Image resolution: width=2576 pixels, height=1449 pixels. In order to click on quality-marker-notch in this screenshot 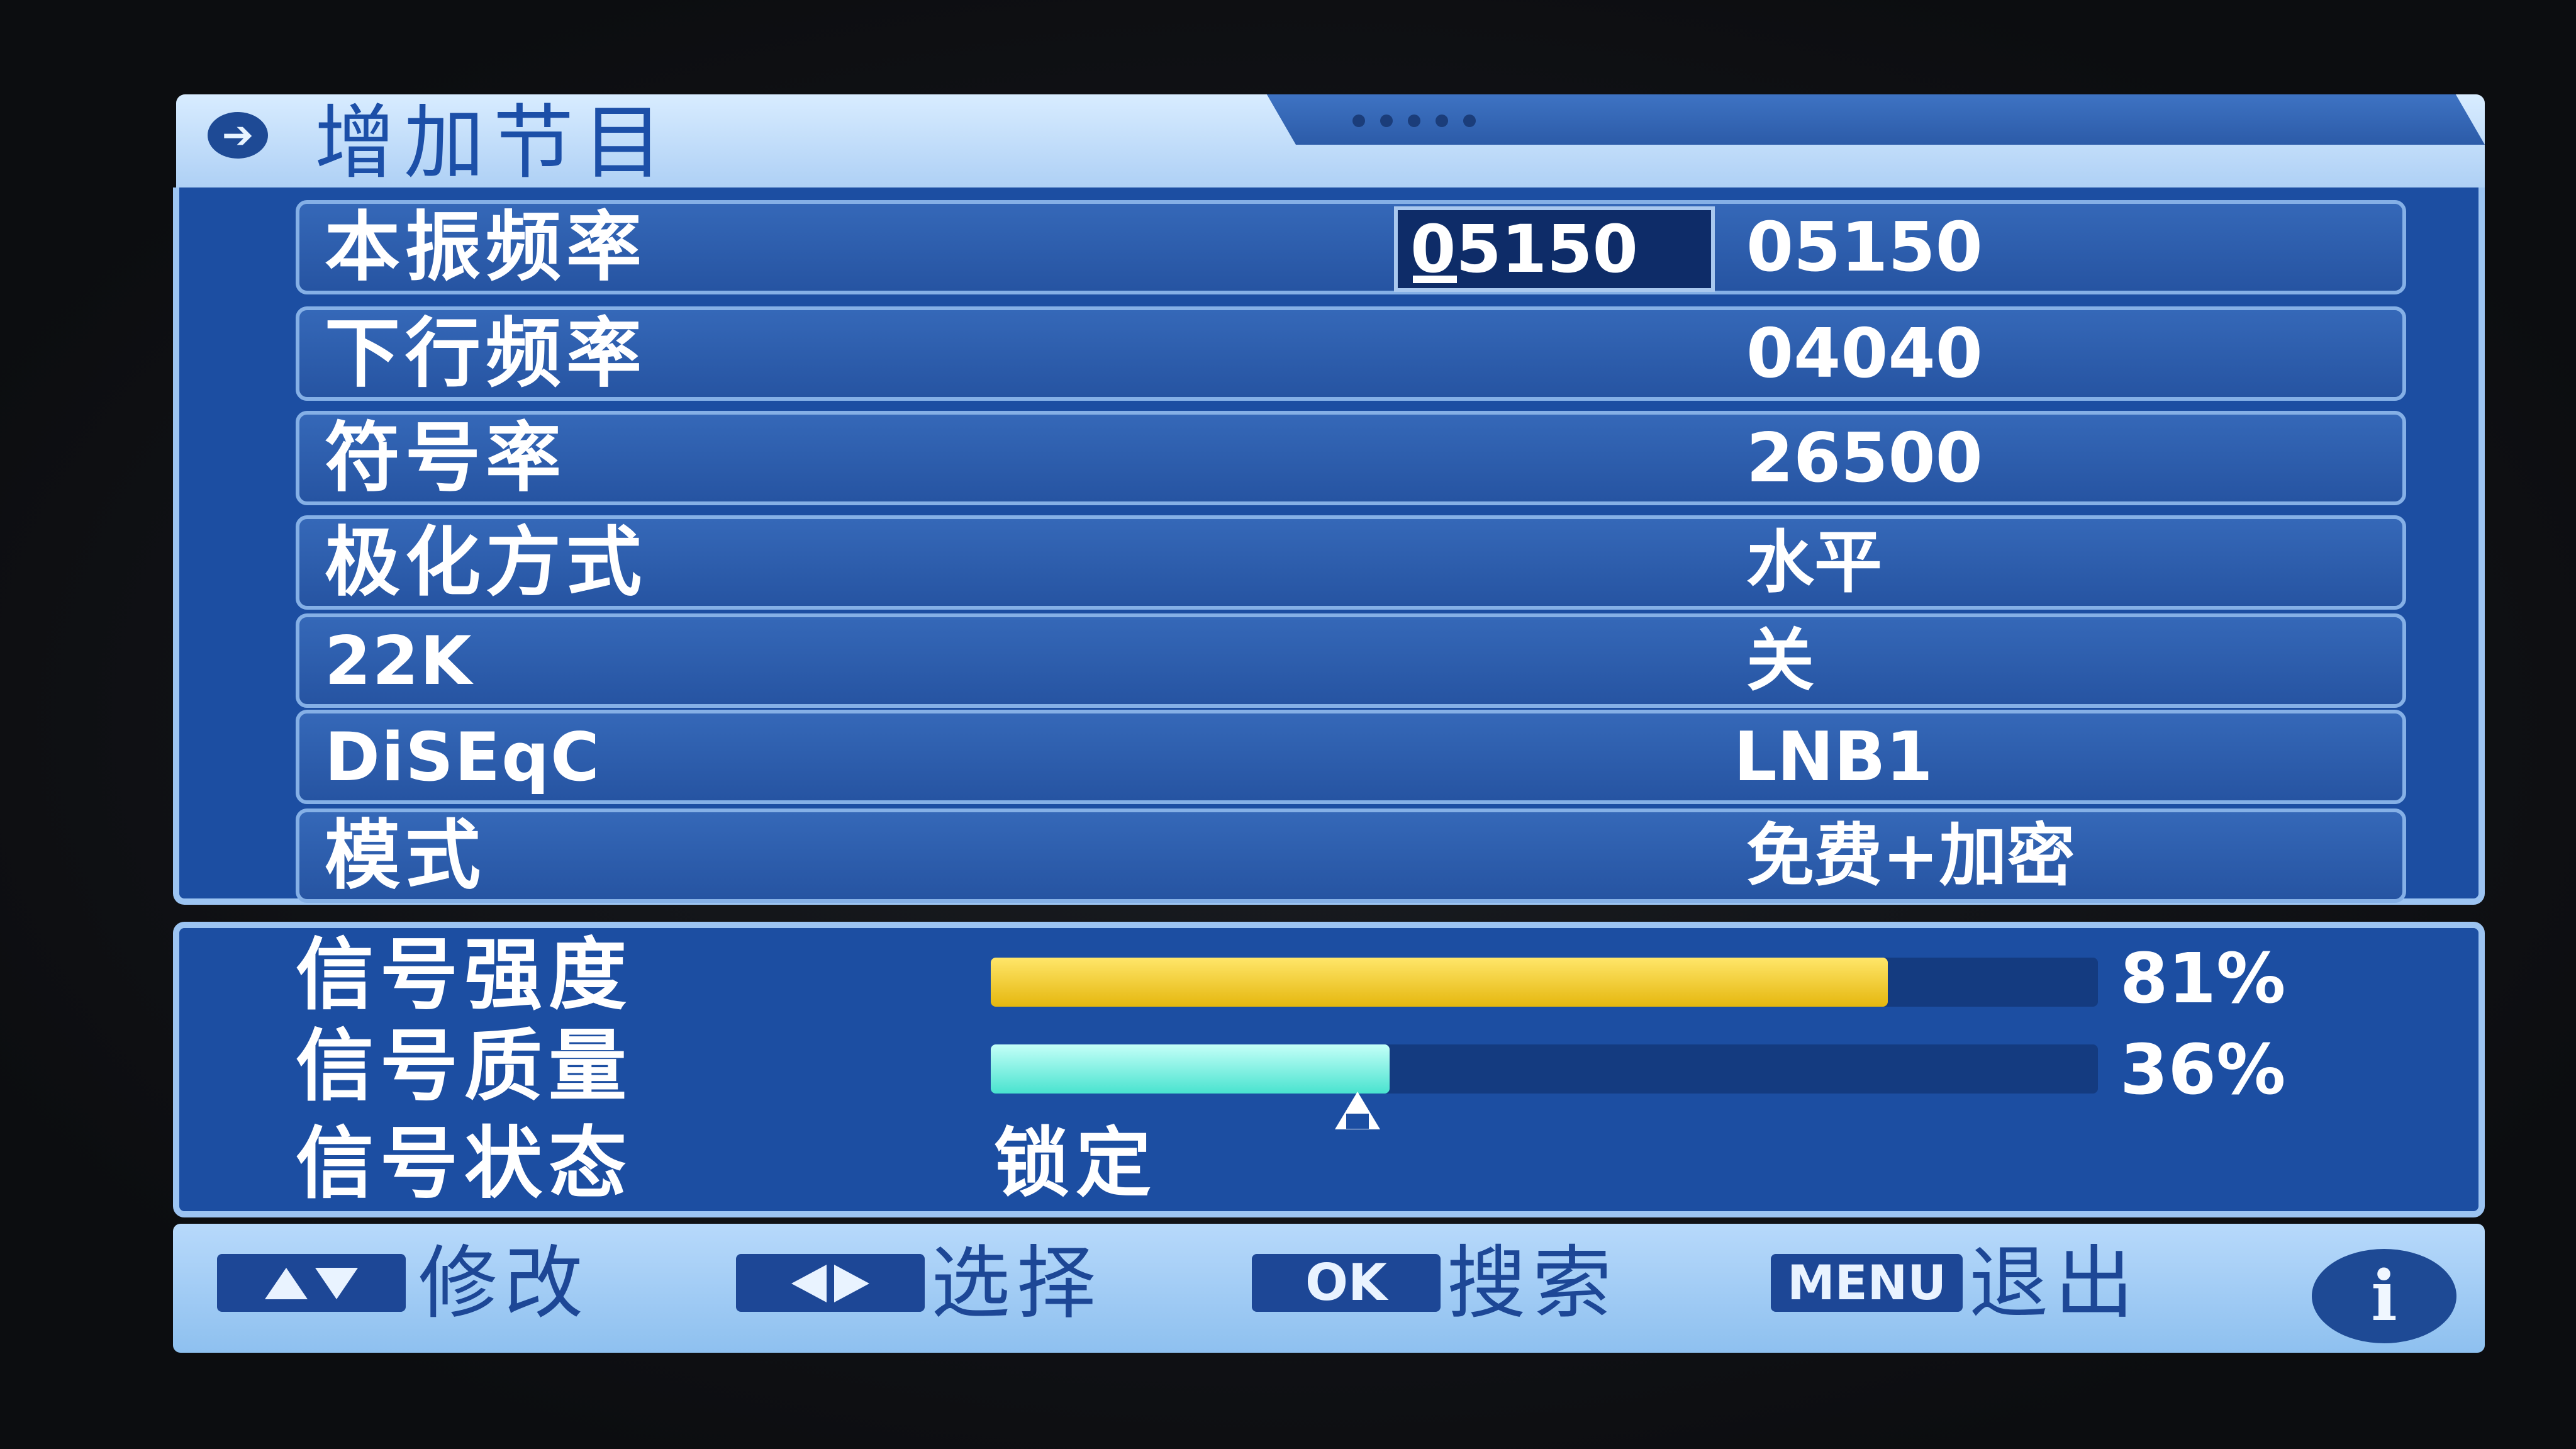, I will do `click(1358, 1121)`.